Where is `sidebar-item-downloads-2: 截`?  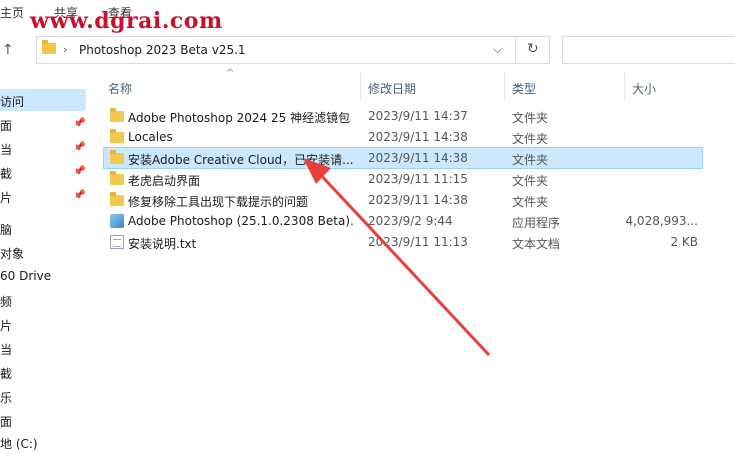 sidebar-item-downloads-2: 截 is located at coordinates (43, 372).